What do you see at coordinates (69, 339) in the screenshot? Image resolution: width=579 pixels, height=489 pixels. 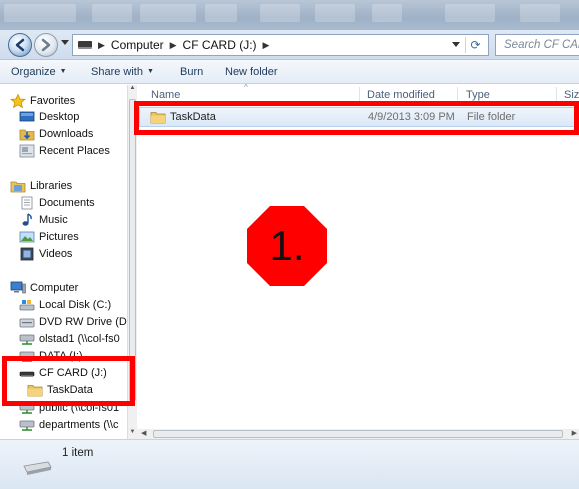 I see `nav-olstad1: olstad1 (\\col-fs0` at bounding box center [69, 339].